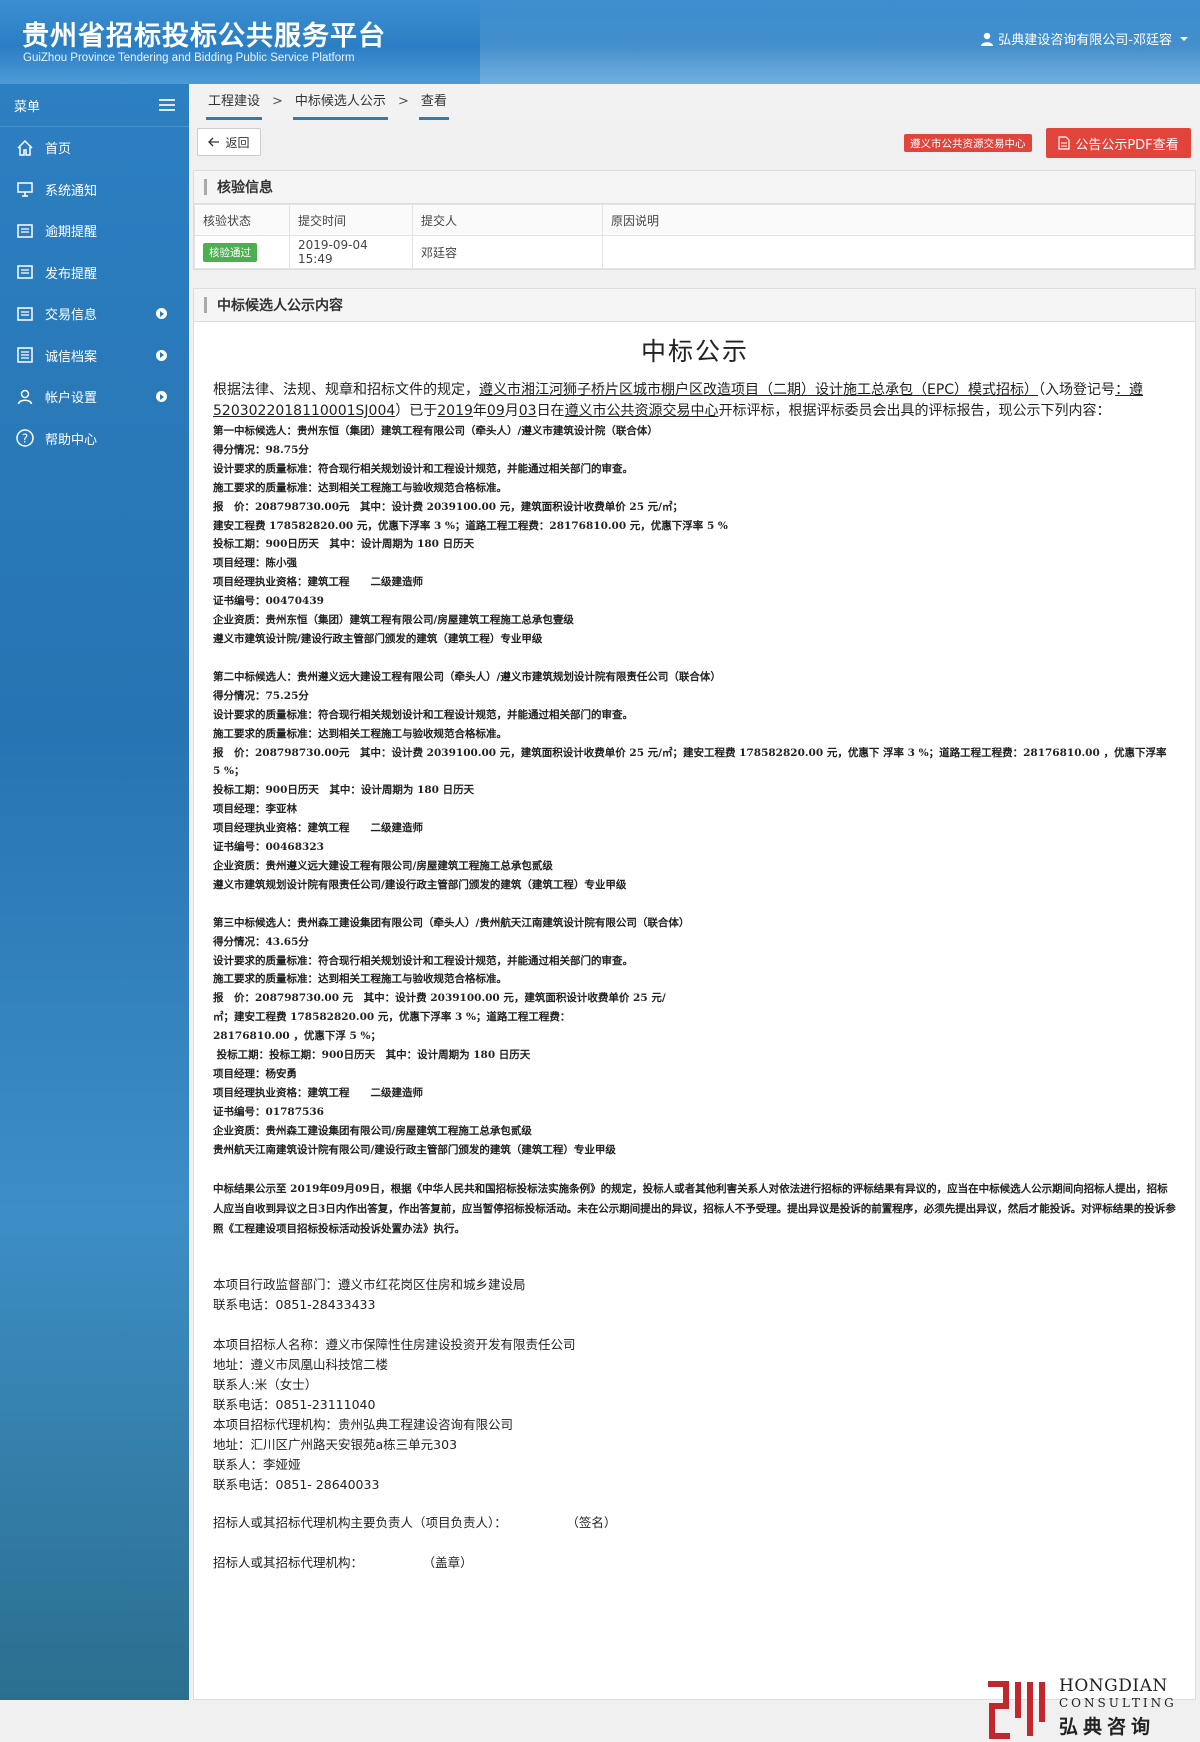  Describe the element at coordinates (71, 274) in the screenshot. I see `sidebar-item-label: 发布提醒` at that location.